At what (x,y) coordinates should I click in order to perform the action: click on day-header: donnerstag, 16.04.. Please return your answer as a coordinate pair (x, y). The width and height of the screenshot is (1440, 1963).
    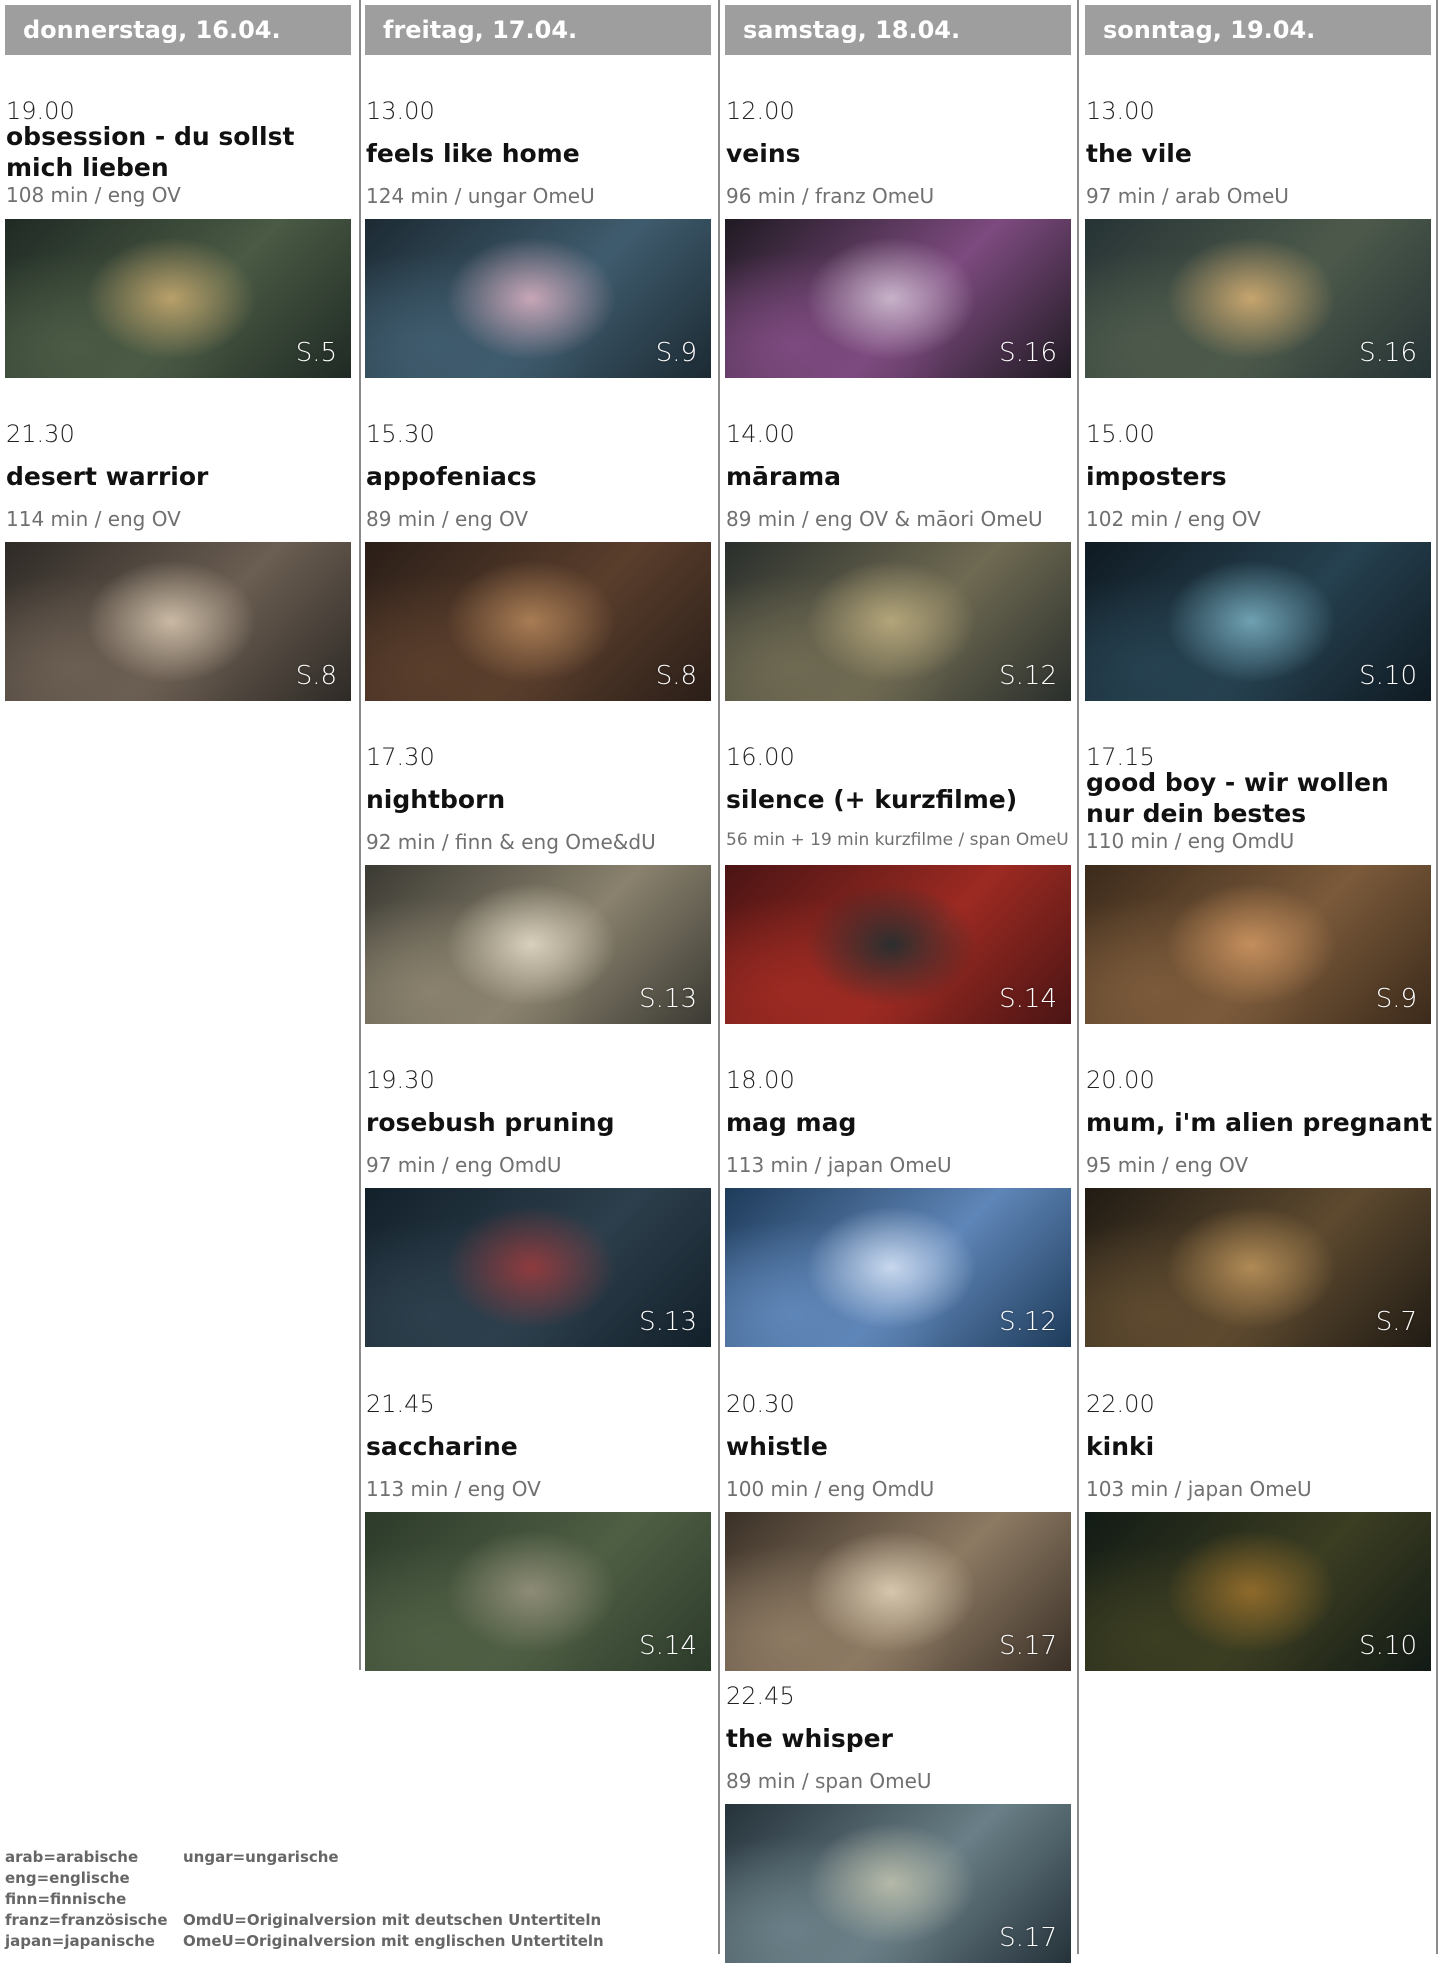
    Looking at the image, I should click on (178, 30).